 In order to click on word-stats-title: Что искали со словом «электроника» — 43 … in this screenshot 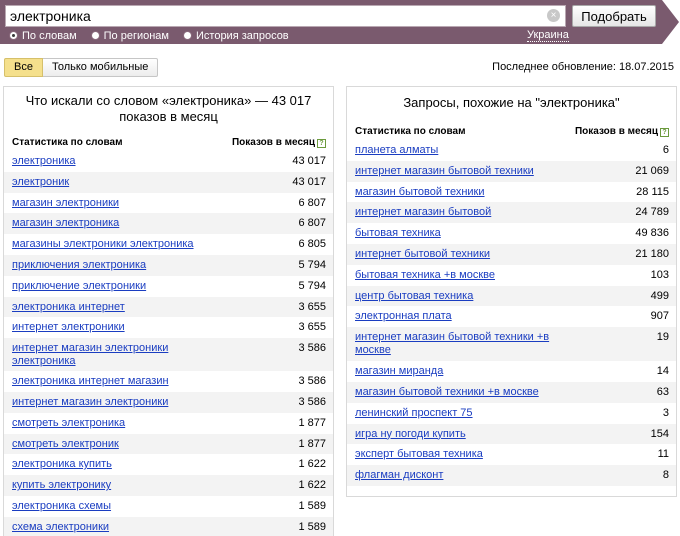, I will do `click(168, 108)`.